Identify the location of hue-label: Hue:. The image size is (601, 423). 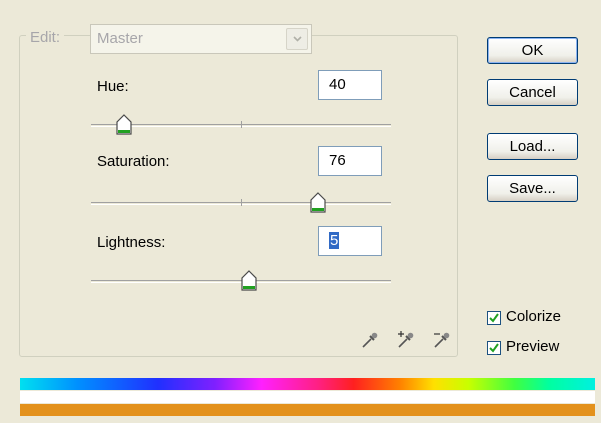
(113, 86).